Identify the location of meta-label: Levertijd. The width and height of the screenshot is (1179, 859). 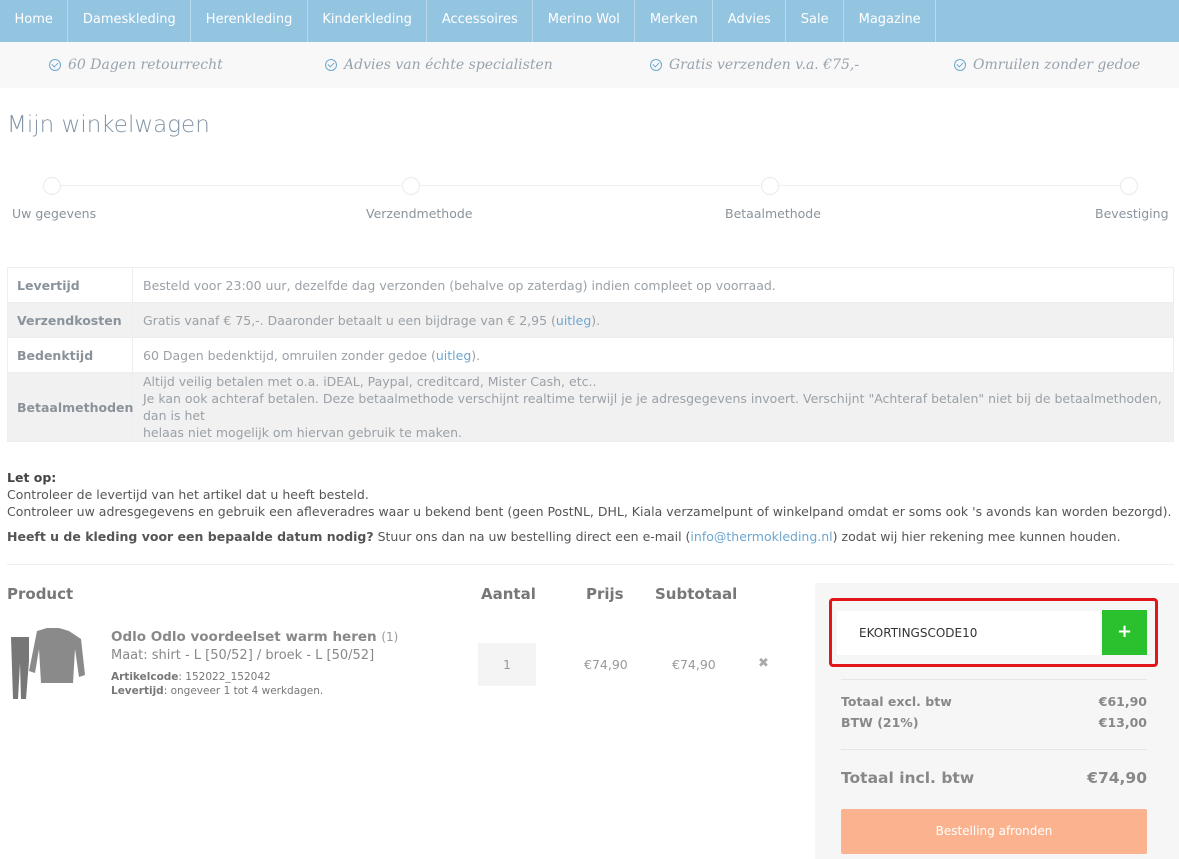
(137, 691).